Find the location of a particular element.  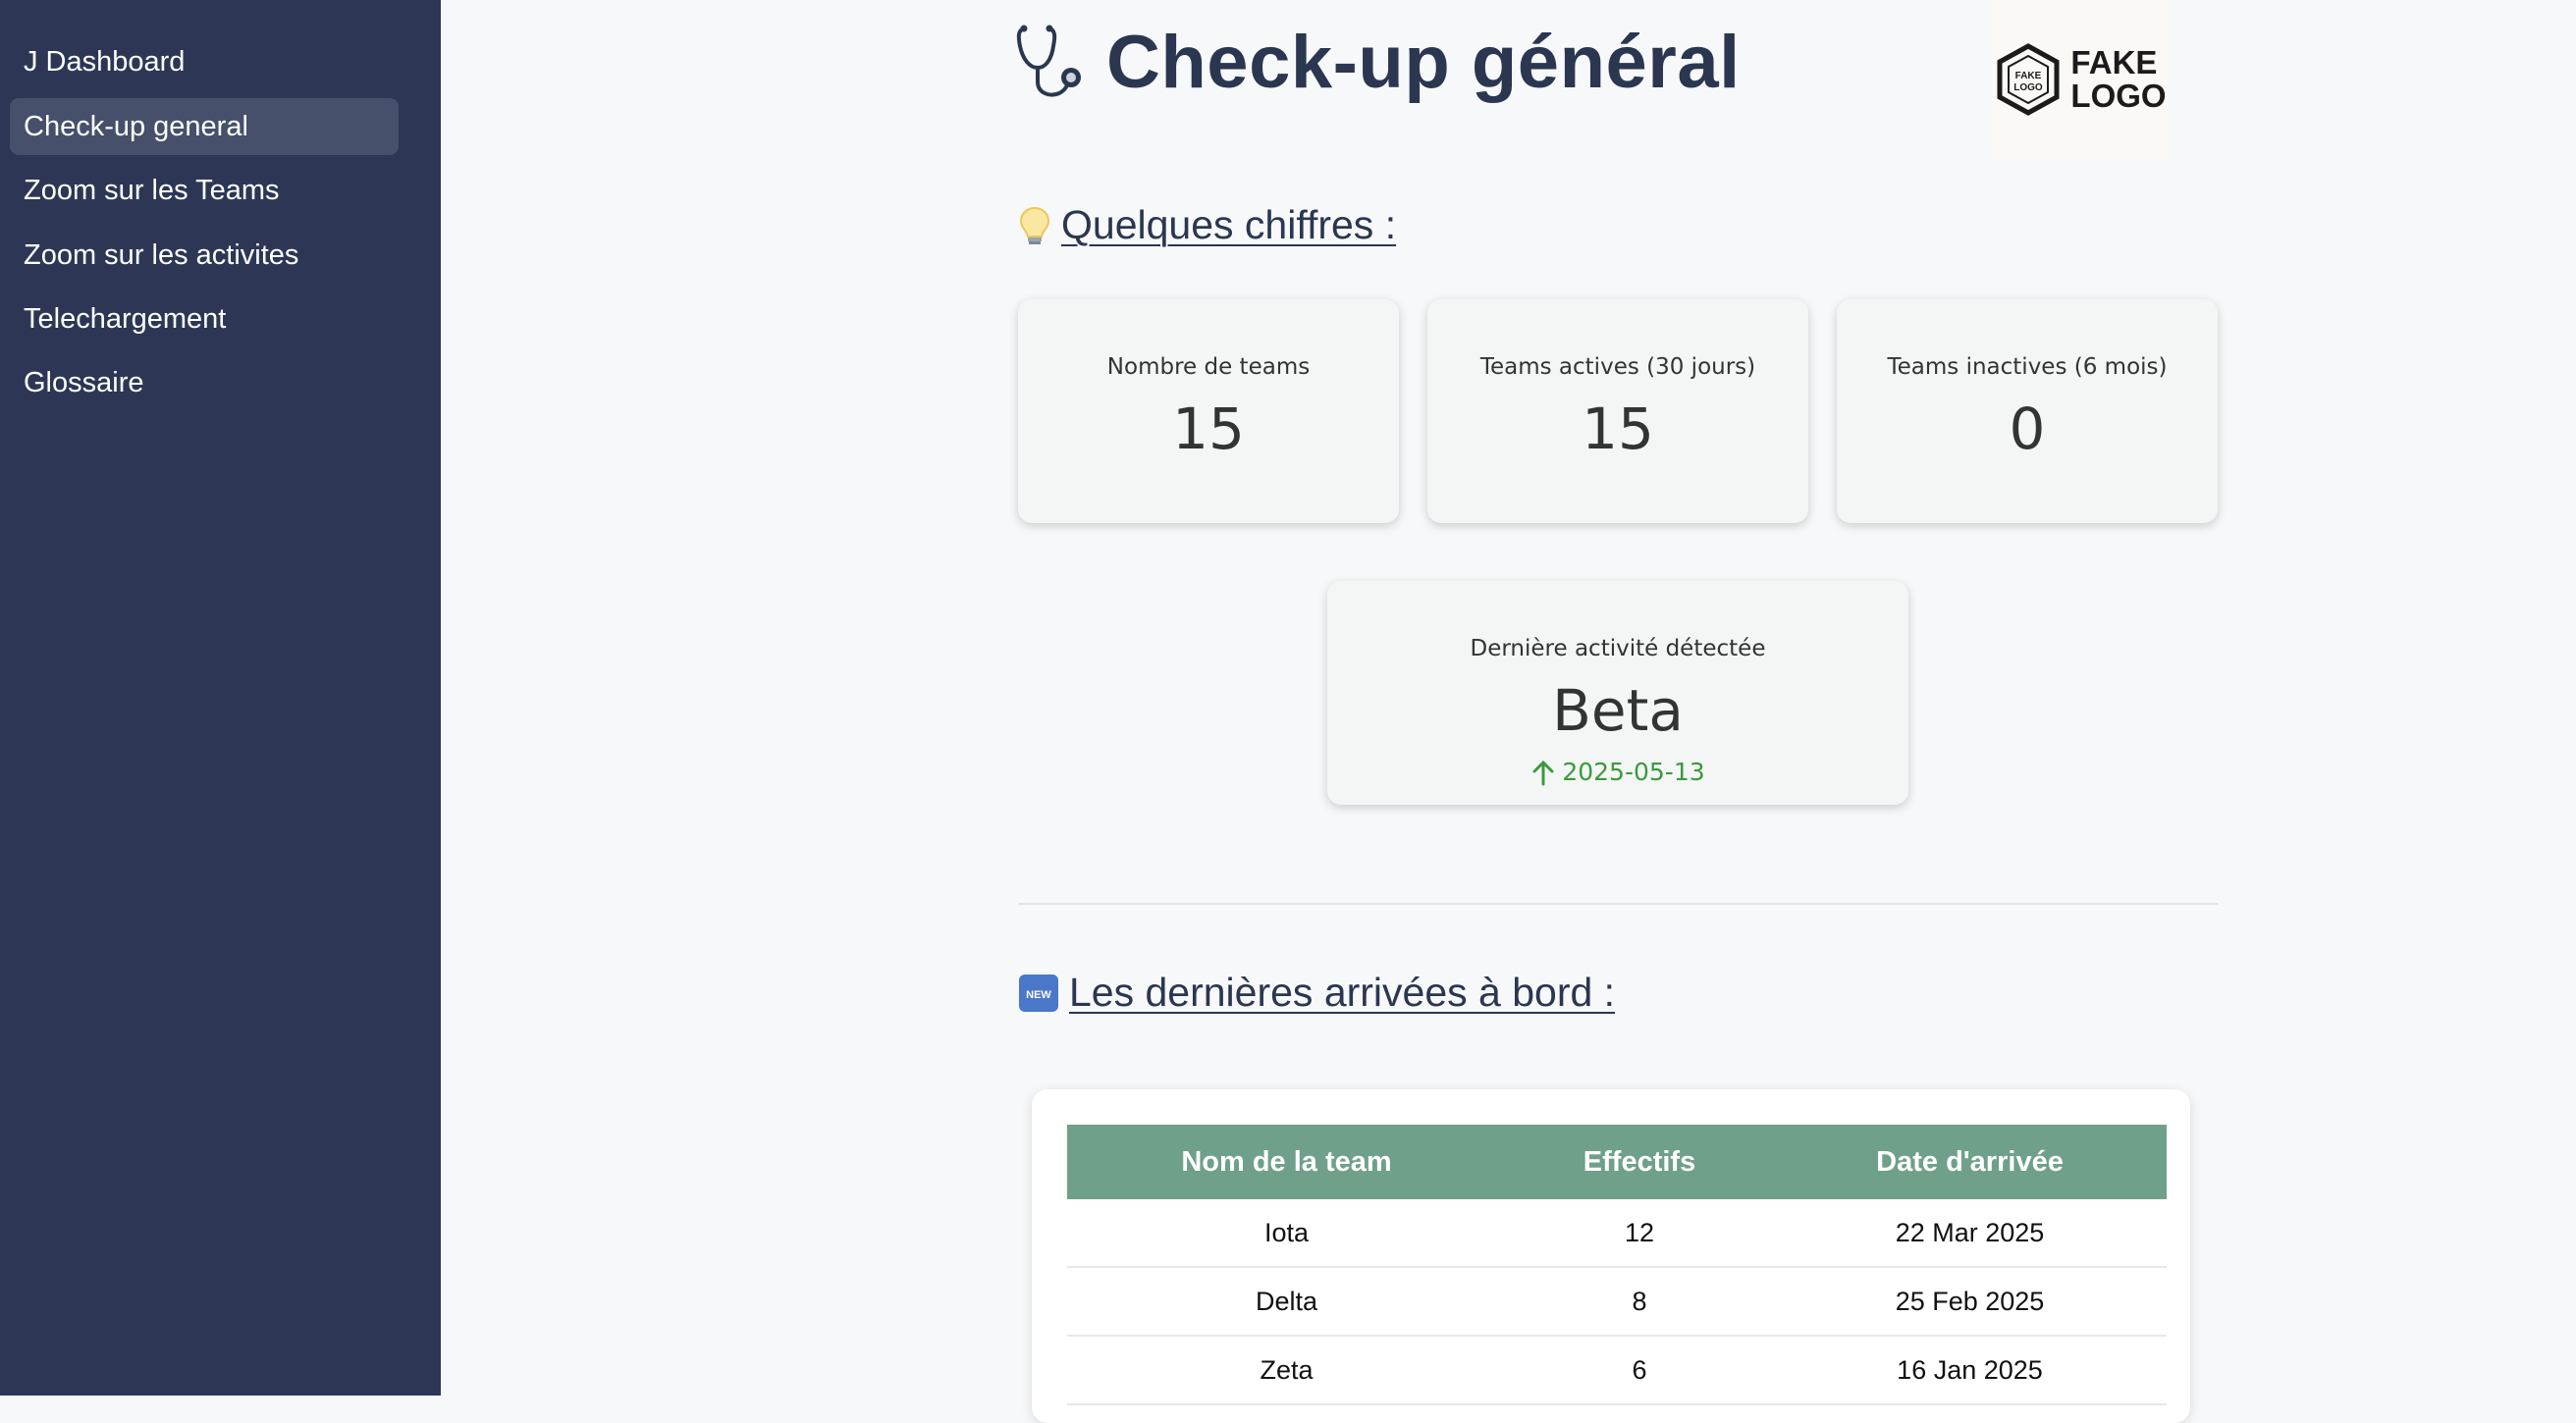

metric-label: Teams actives (30 jours) is located at coordinates (1617, 367).